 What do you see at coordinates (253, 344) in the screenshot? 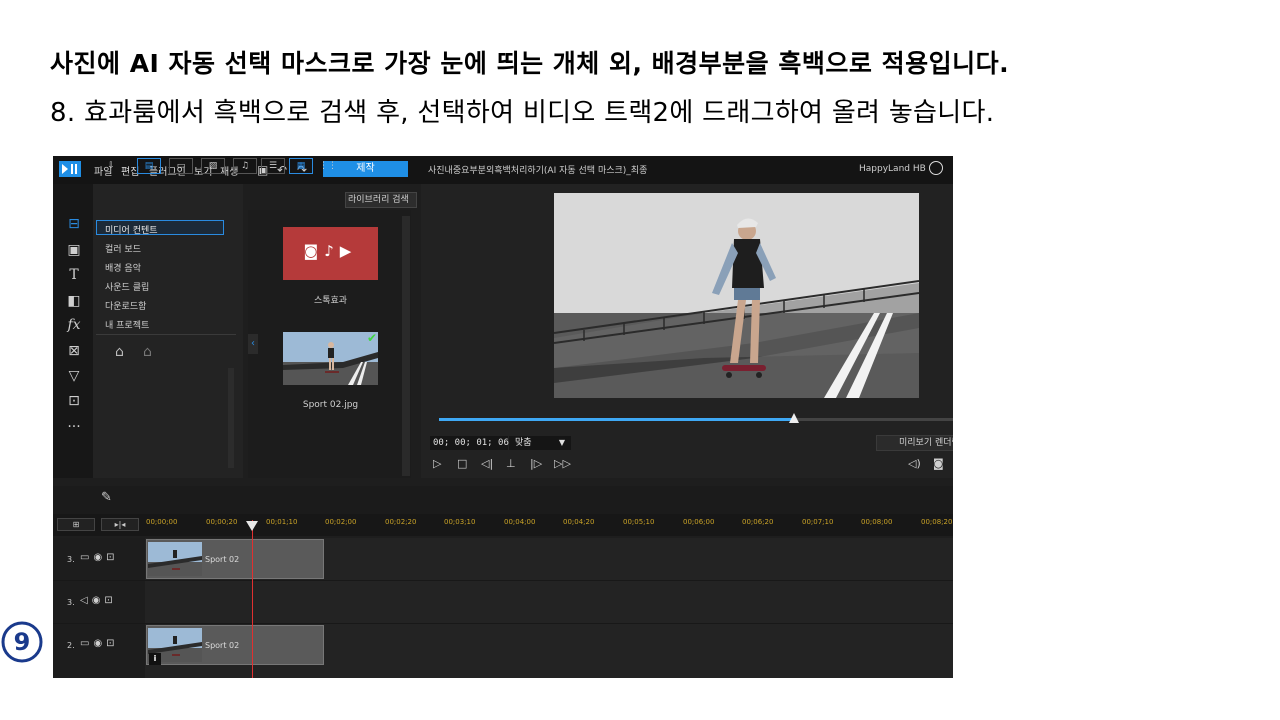
I see `collapse-panel-icon: ‹` at bounding box center [253, 344].